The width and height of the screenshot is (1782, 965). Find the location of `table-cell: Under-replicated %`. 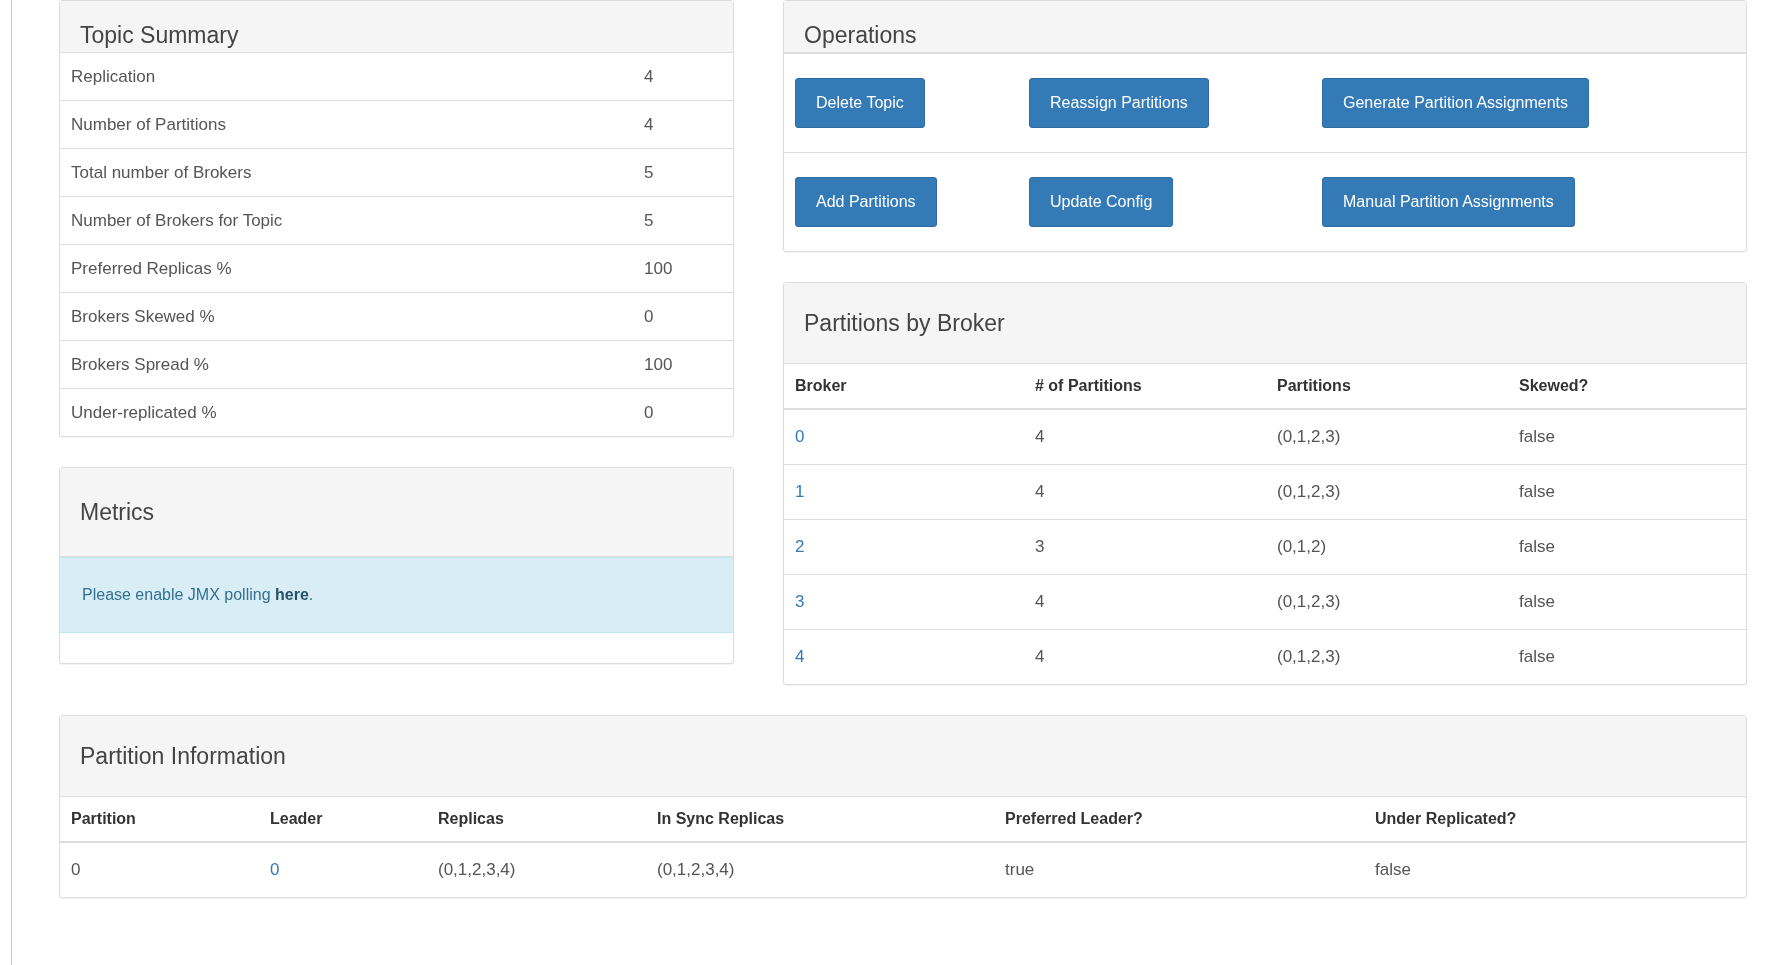

table-cell: Under-replicated % is located at coordinates (346, 412).